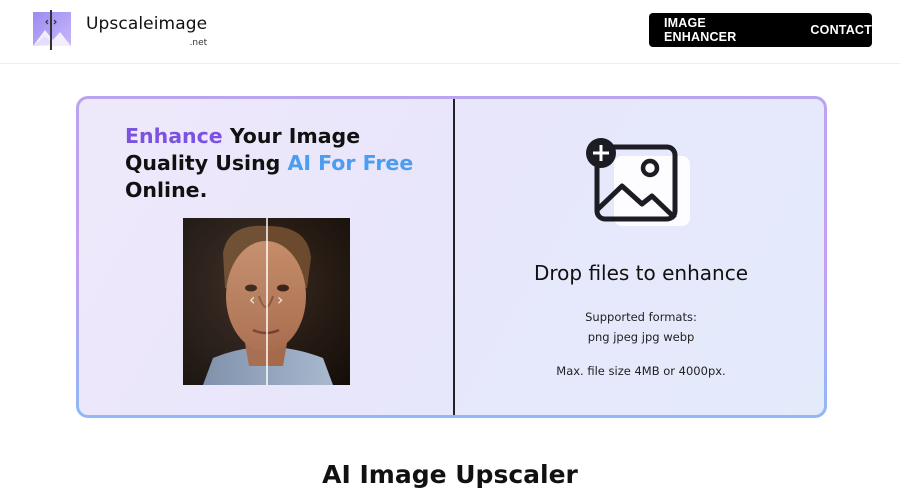 The width and height of the screenshot is (900, 501). Describe the element at coordinates (198, 43) in the screenshot. I see `brand-suffix: .net` at that location.